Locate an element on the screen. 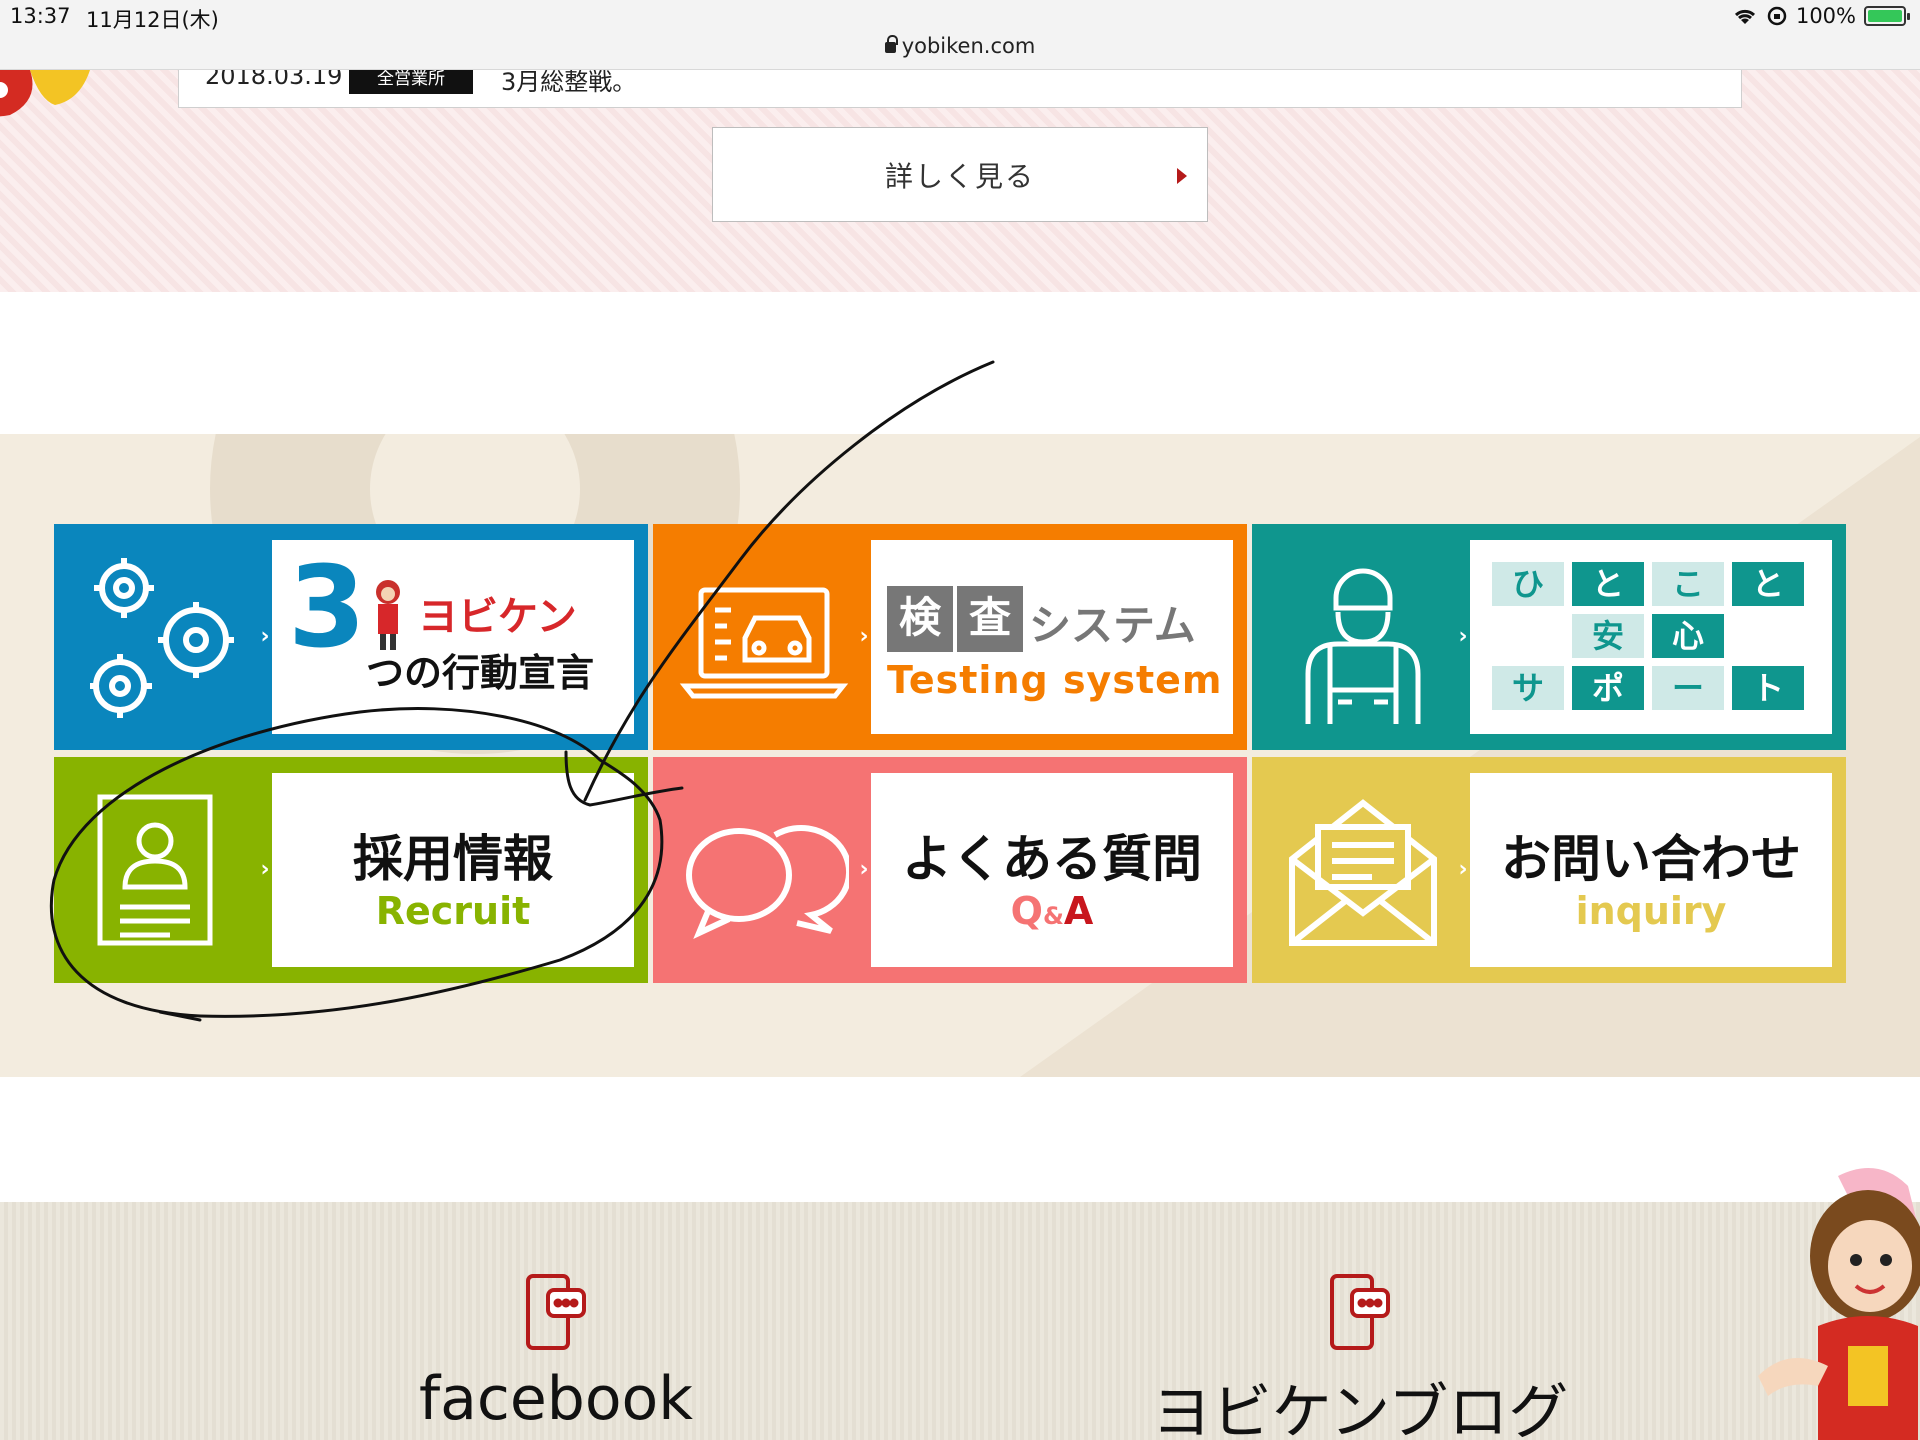 Image resolution: width=1920 pixels, height=1440 pixels. battery-level is located at coordinates (1885, 16).